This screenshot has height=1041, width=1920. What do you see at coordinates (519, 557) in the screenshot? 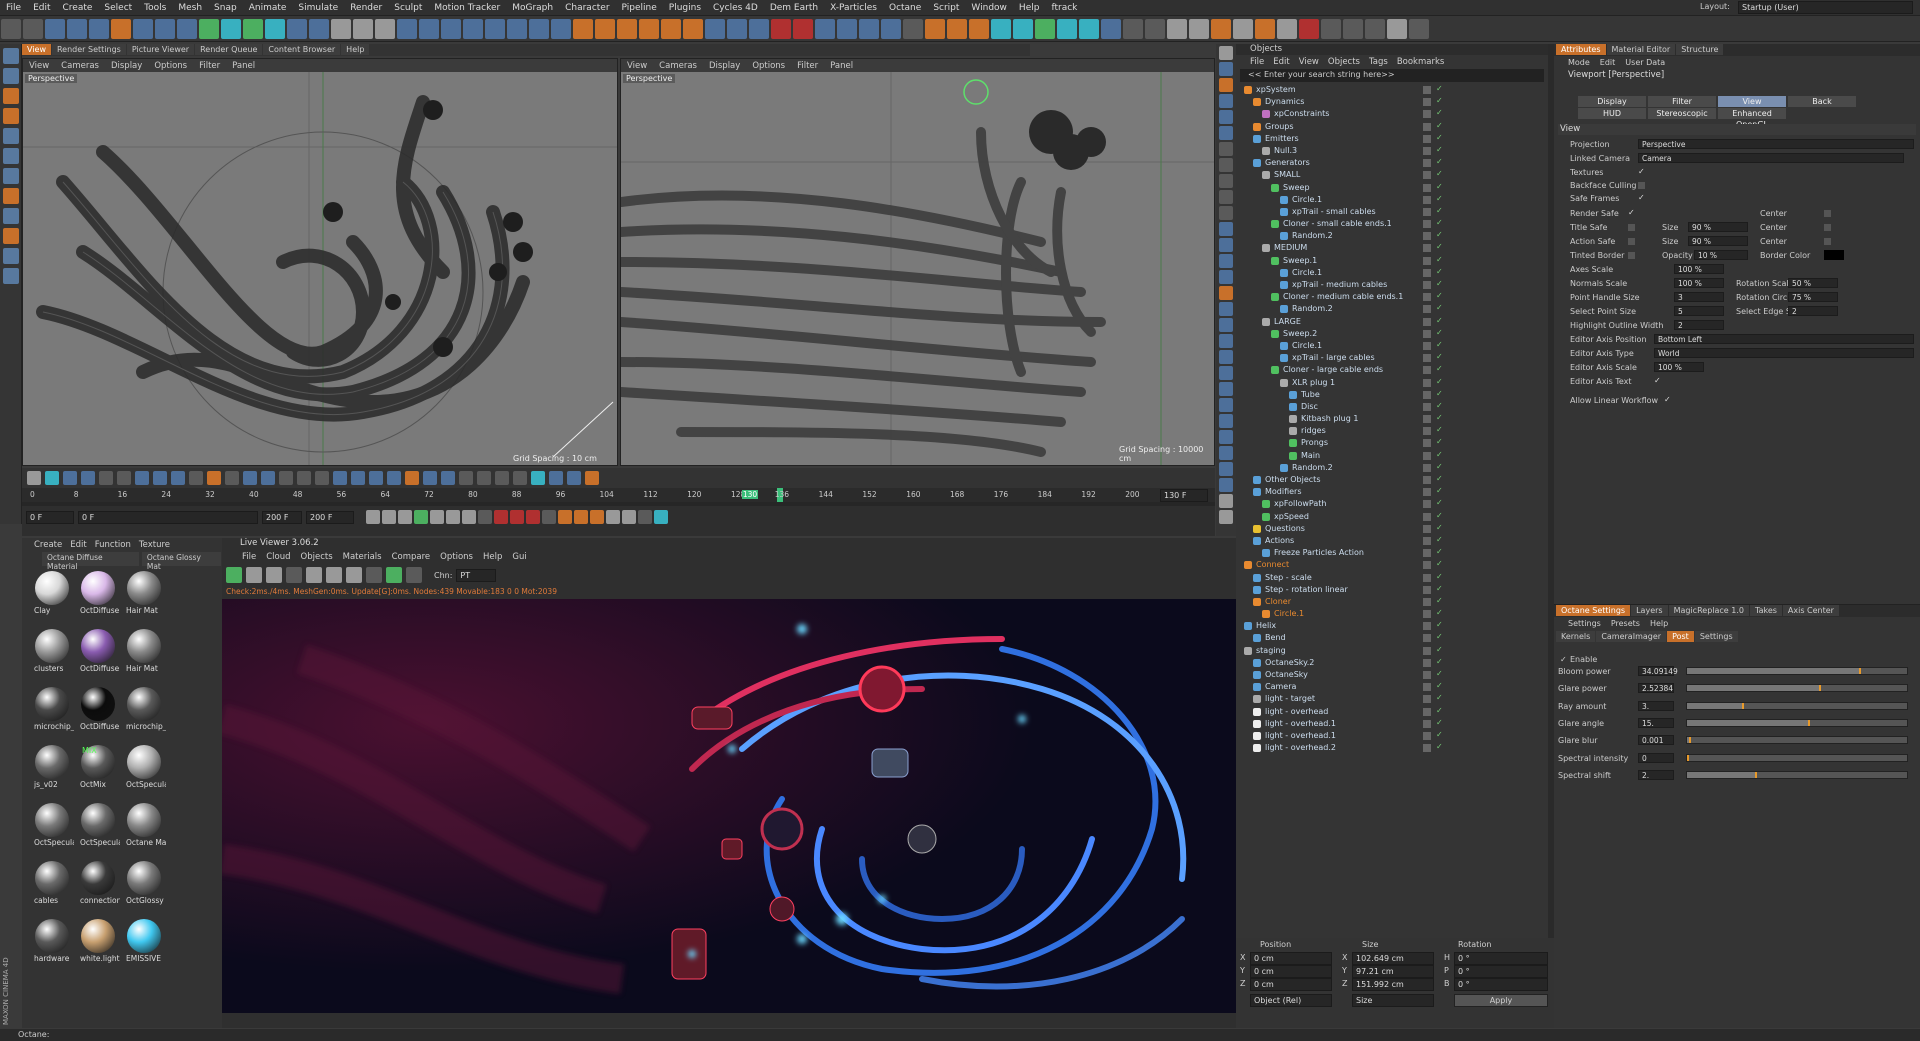
I see `live-viewer-menu-item: Gui` at bounding box center [519, 557].